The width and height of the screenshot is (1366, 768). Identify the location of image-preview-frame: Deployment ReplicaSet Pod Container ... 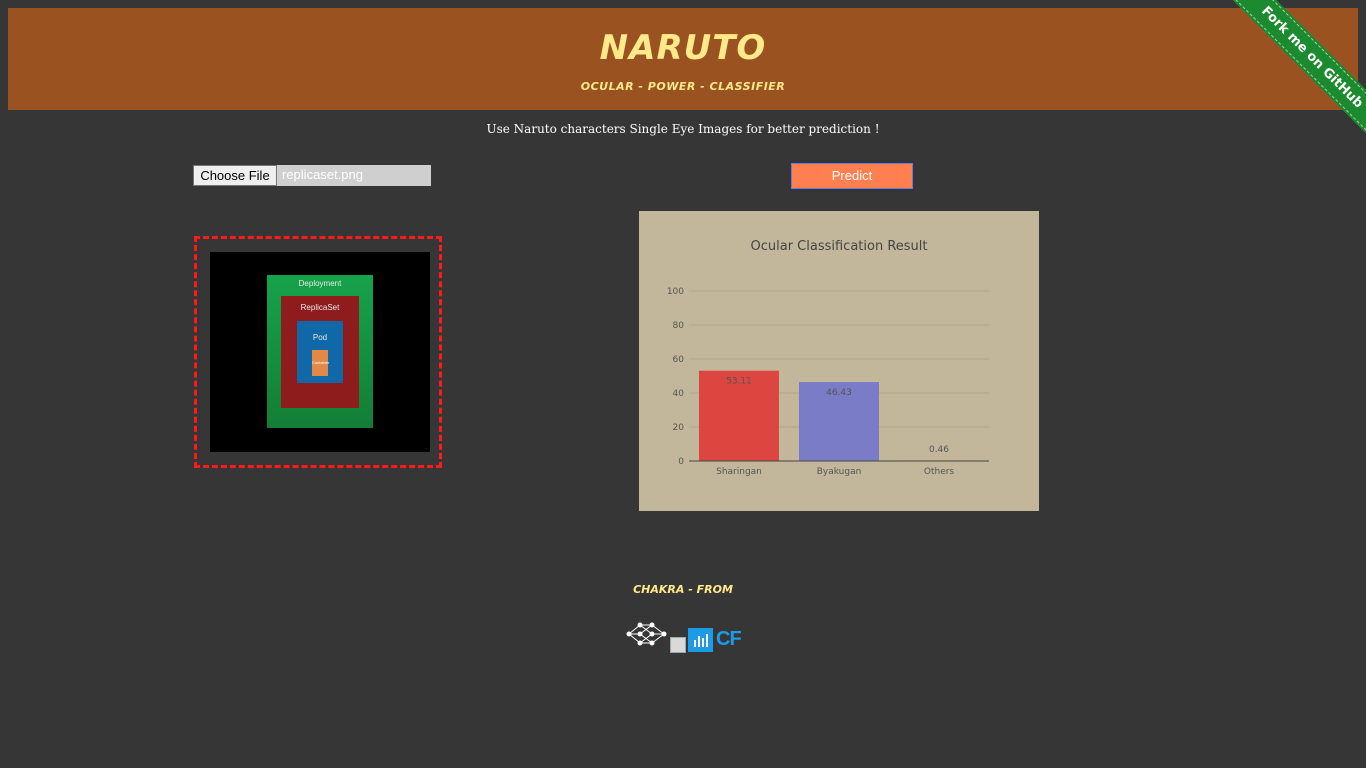
(318, 352).